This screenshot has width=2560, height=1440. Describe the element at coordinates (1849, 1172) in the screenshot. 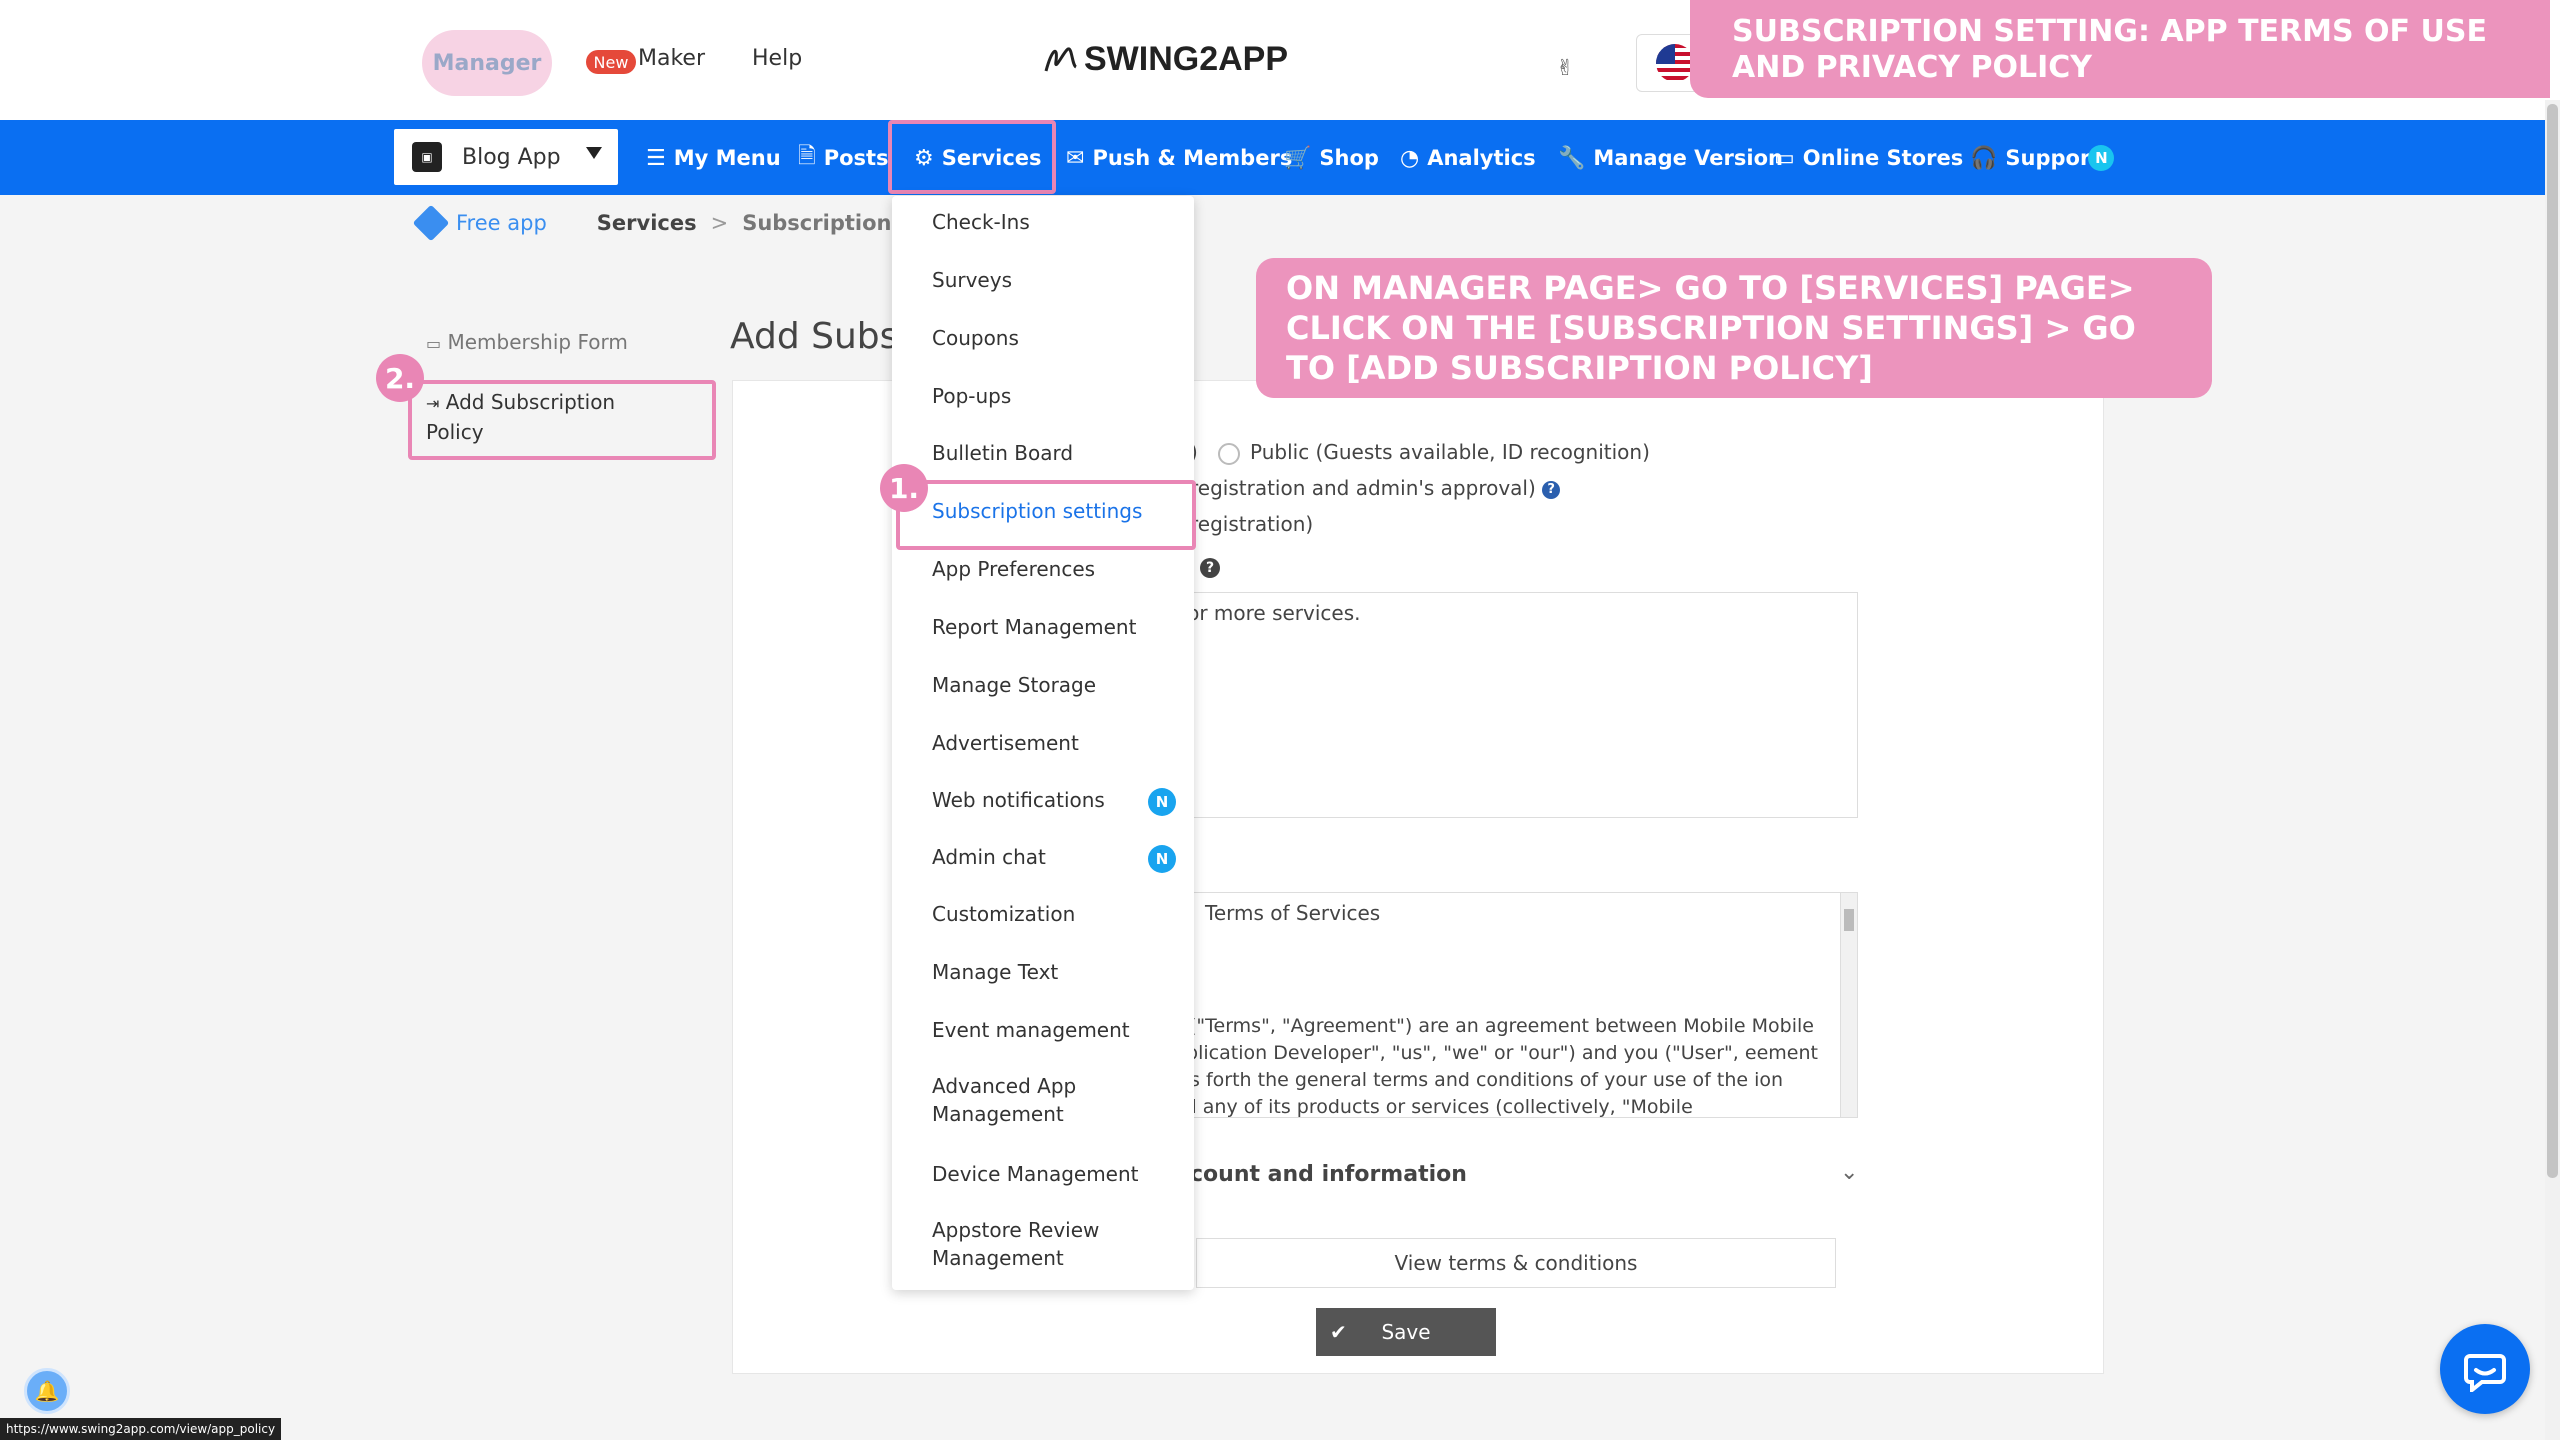

I see `chevron-down-icon: ⌄` at that location.